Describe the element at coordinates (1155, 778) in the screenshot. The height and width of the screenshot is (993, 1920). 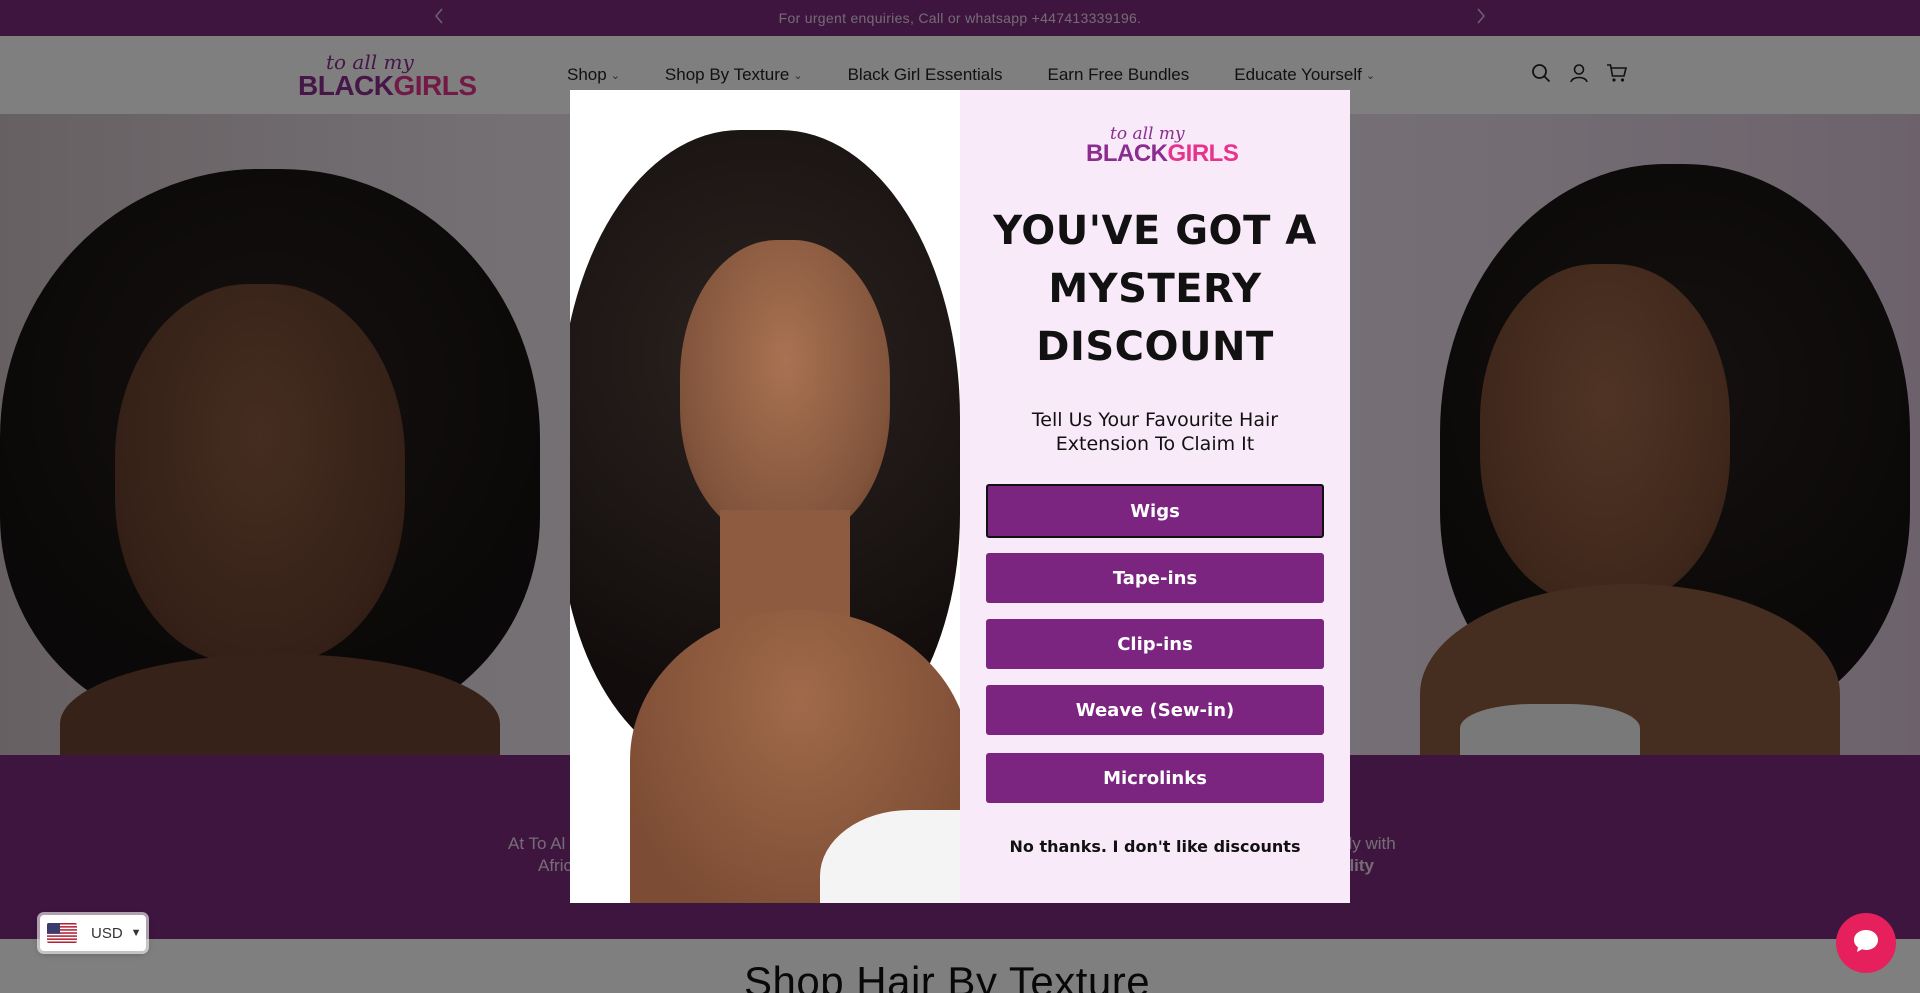
I see `option-microlinks-button: Microlinks` at that location.